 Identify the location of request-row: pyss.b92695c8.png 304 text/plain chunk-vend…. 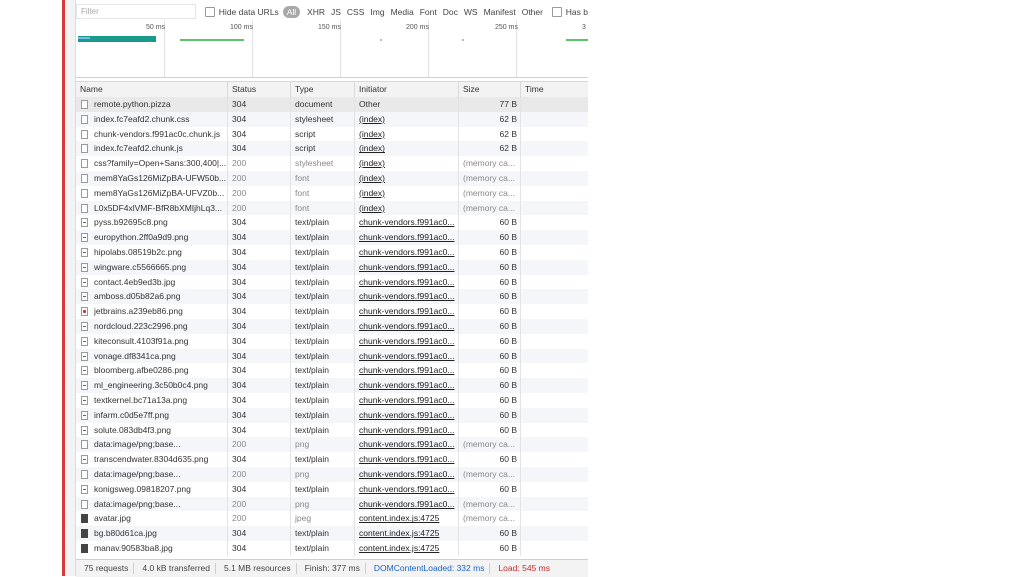
(332, 223).